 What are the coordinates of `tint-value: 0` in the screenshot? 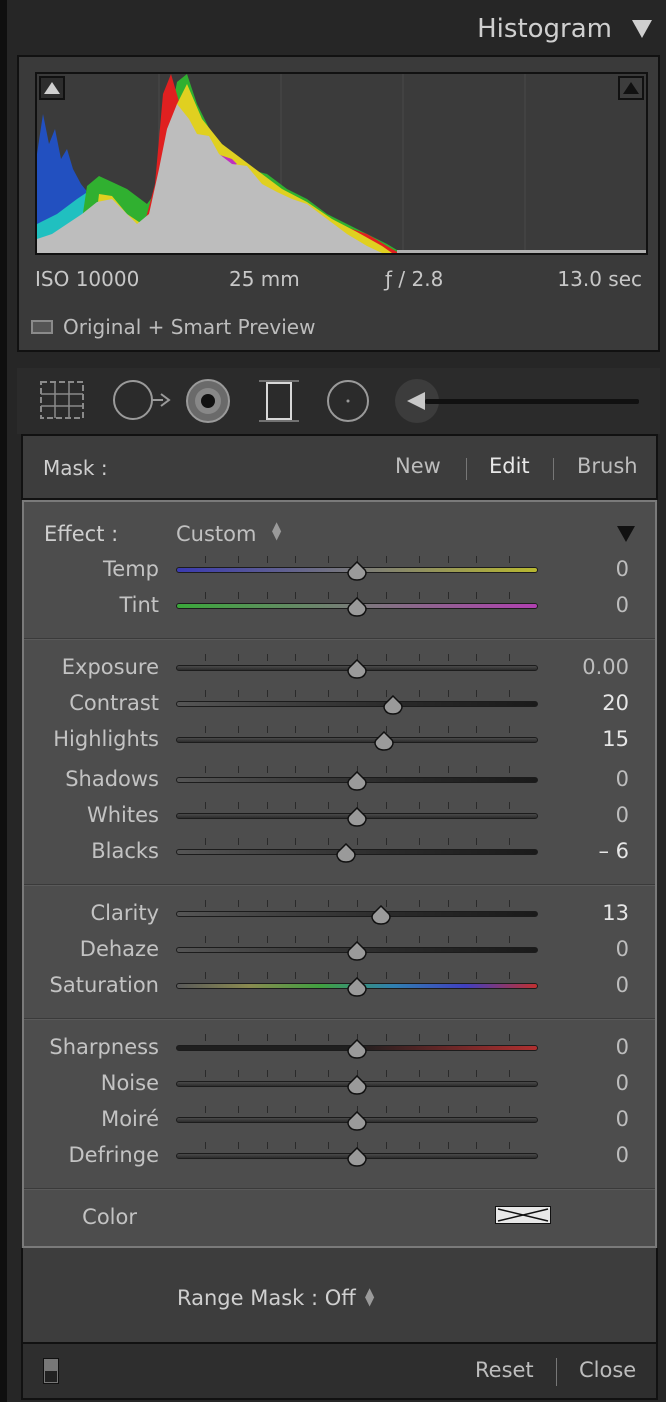 It's located at (622, 605).